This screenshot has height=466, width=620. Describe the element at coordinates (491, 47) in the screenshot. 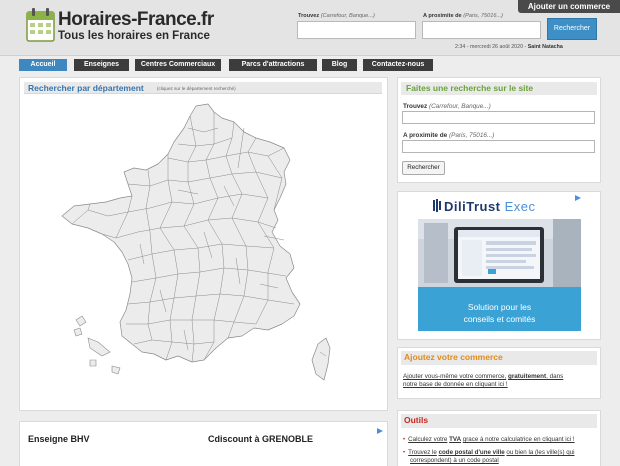

I see `datetime-text: 2:34 - mercredi 26 août 2020 -` at that location.